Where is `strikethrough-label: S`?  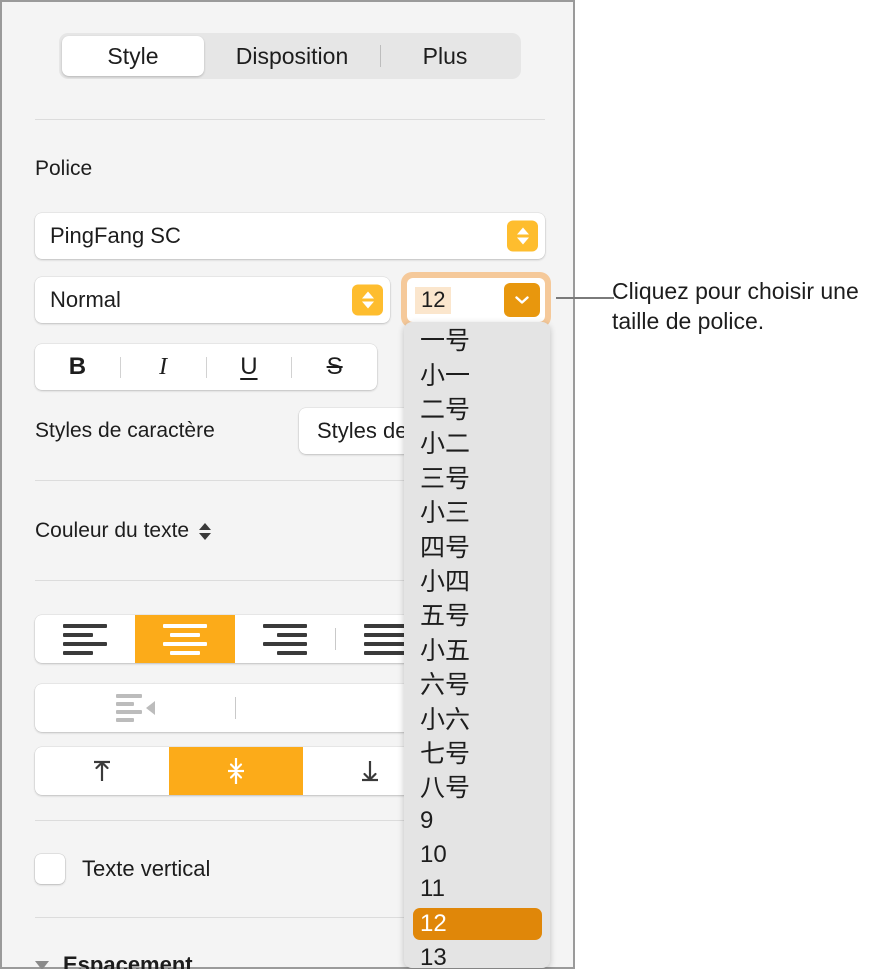
strikethrough-label: S is located at coordinates (334, 366).